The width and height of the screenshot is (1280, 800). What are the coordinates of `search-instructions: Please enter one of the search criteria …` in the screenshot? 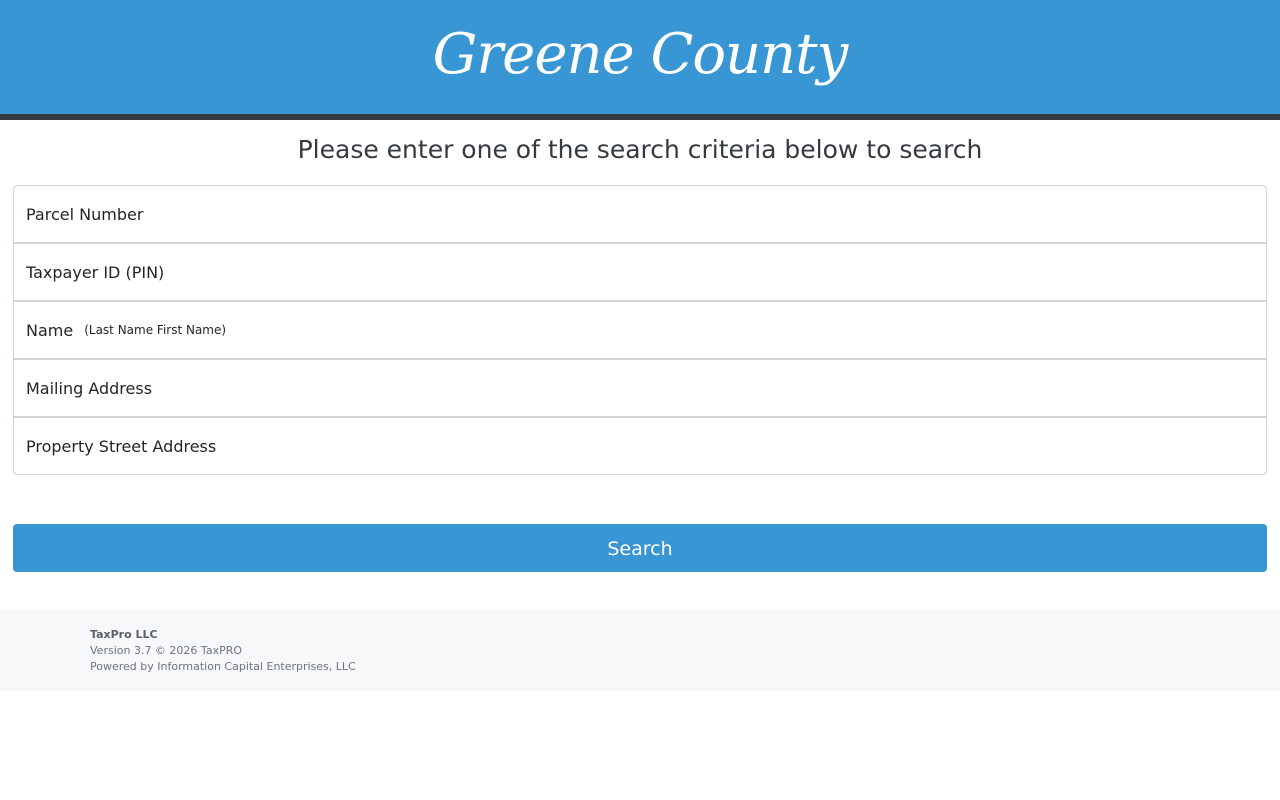 It's located at (640, 149).